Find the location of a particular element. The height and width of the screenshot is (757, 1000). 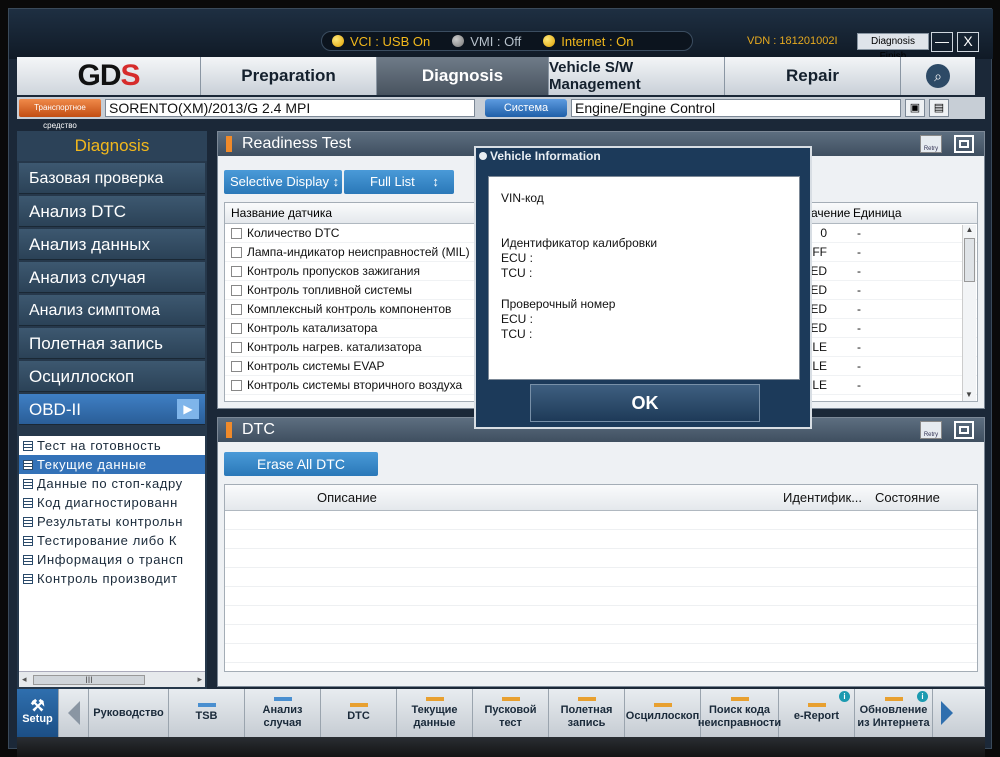

col-sensor-name: Название датчика is located at coordinates (281, 213).